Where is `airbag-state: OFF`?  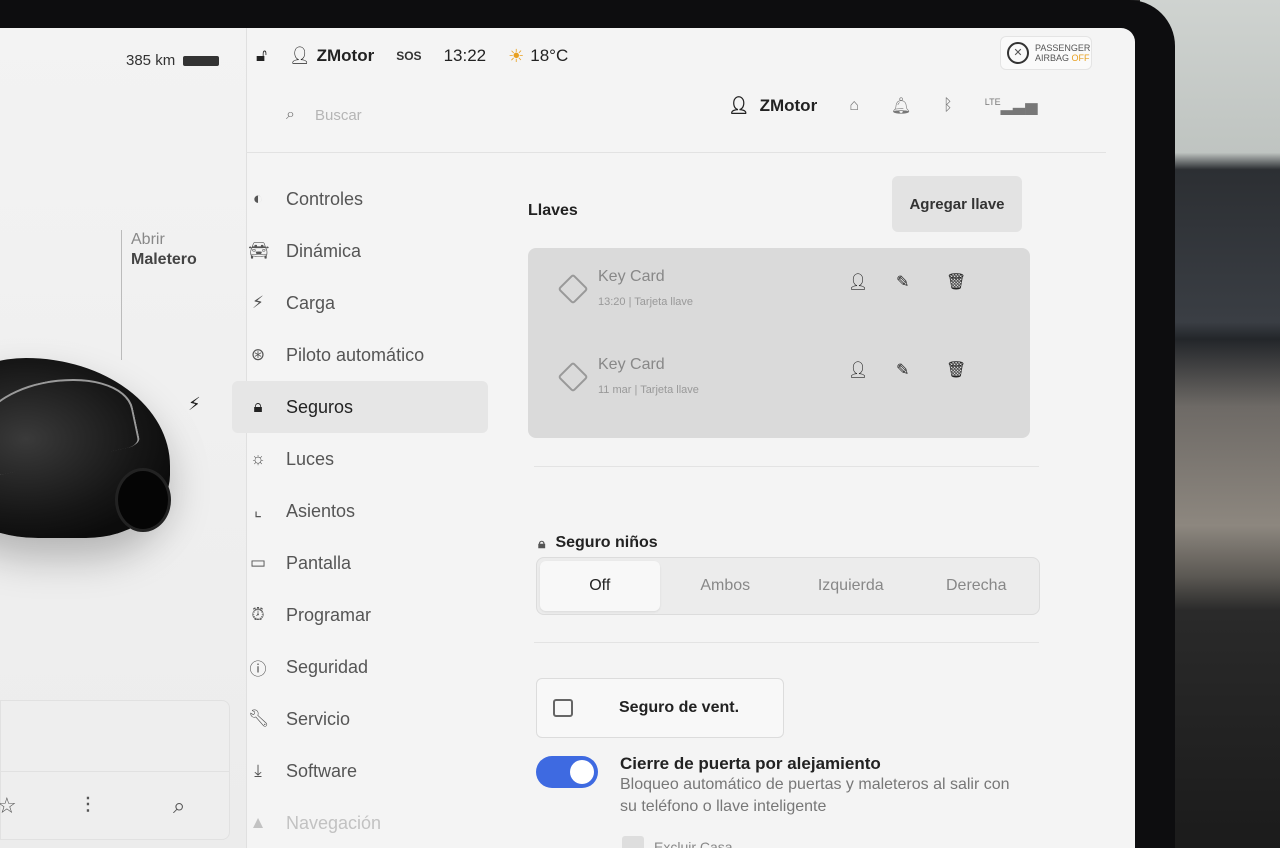
airbag-state: OFF is located at coordinates (1080, 58).